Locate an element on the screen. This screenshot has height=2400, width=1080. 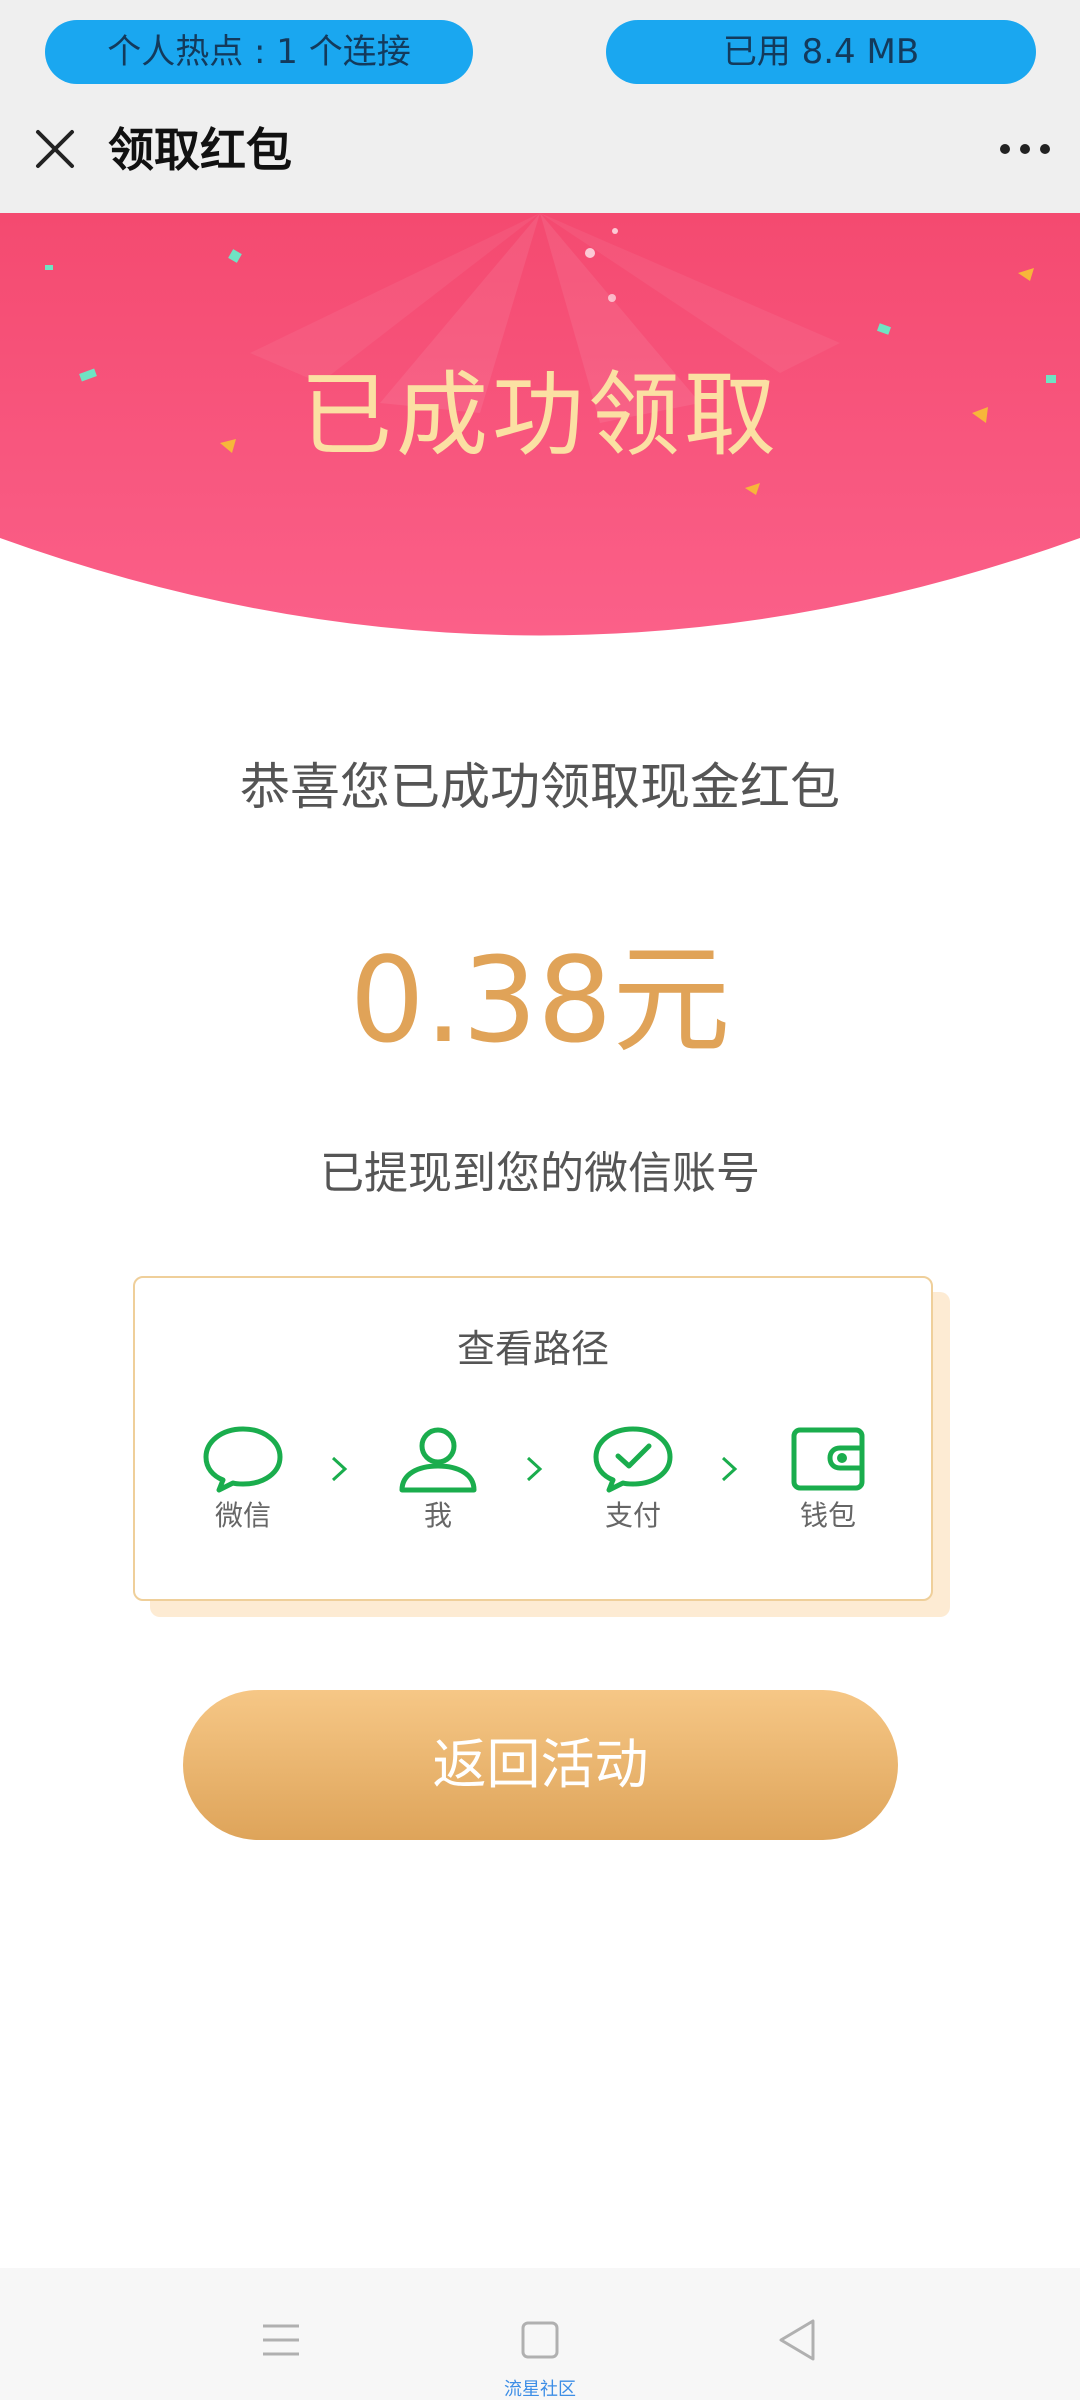
nav-back-button is located at coordinates (797, 2340).